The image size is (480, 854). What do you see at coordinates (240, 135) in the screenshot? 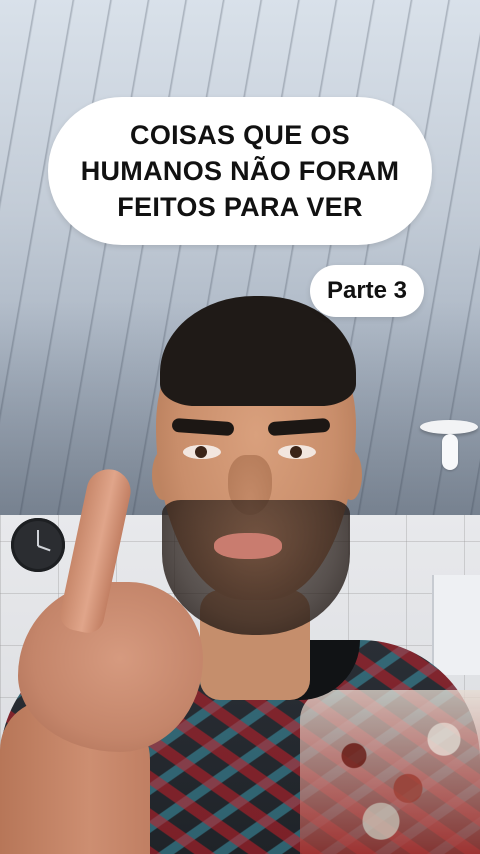
I see `title-line-1: COISAS QUE OS` at bounding box center [240, 135].